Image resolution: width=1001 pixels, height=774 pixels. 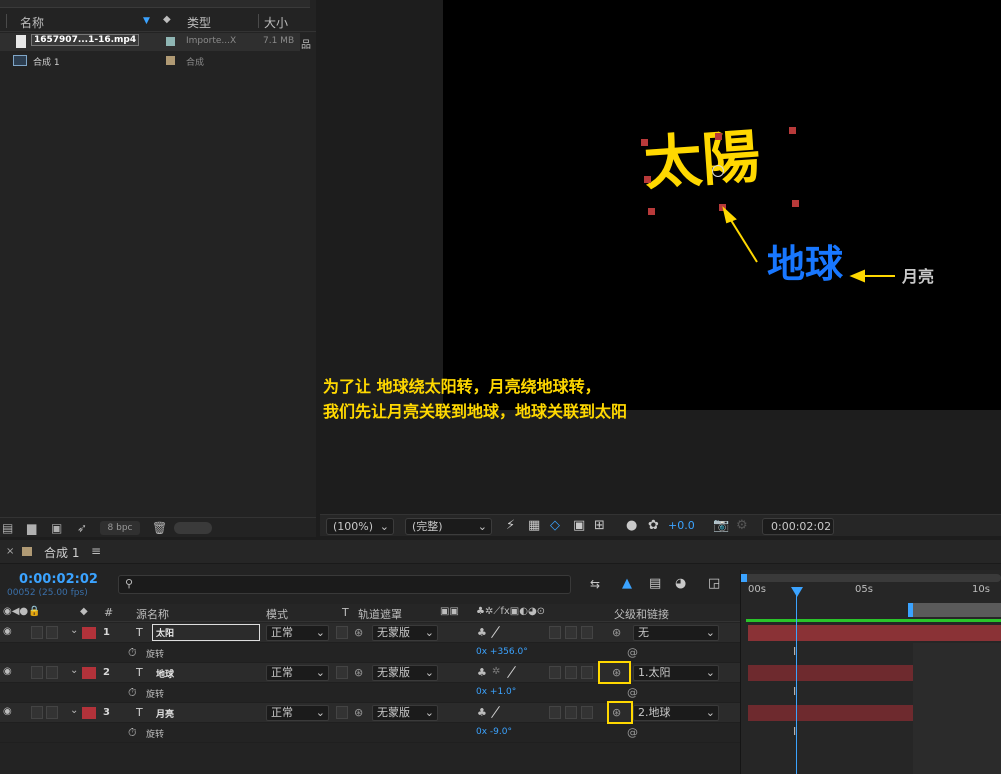 What do you see at coordinates (496, 692) in the screenshot?
I see `rotation-value: 0x +1.0°` at bounding box center [496, 692].